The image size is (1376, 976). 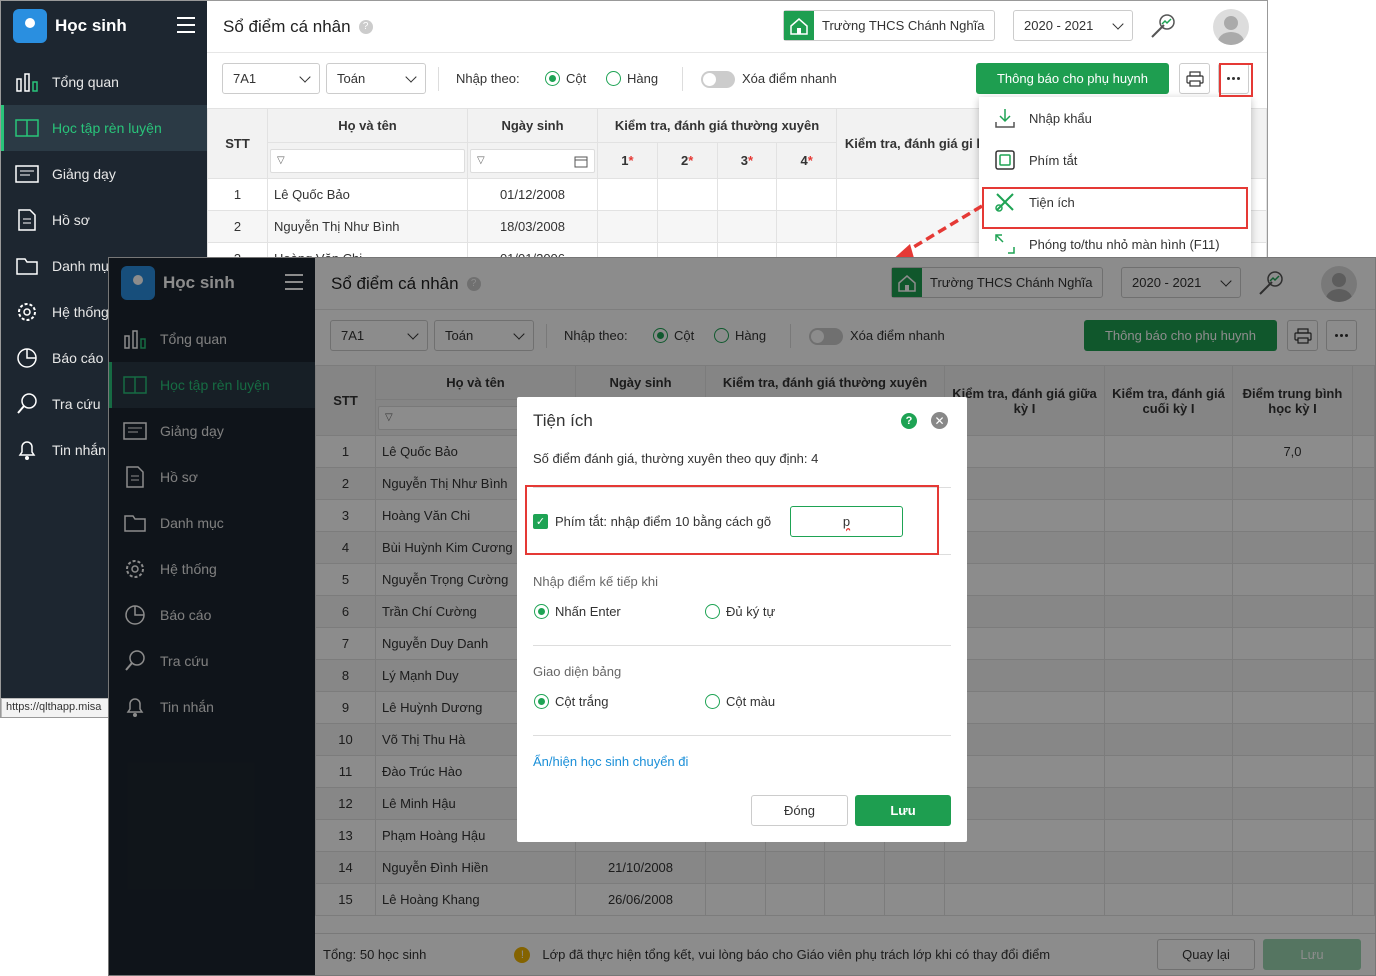 I want to click on keyboard-icon, so click(x=1005, y=160).